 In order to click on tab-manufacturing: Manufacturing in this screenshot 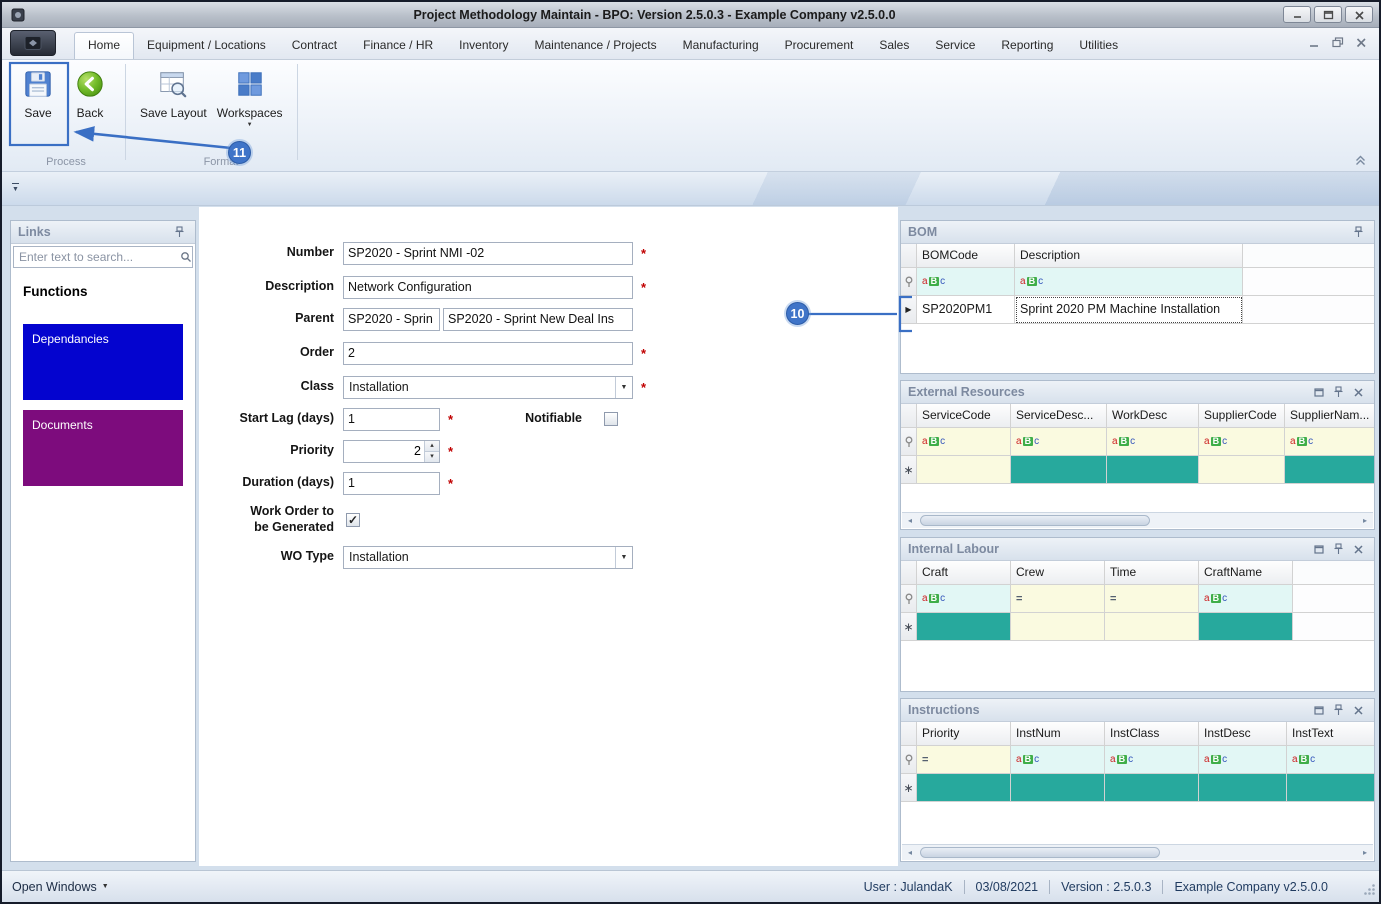, I will do `click(721, 46)`.